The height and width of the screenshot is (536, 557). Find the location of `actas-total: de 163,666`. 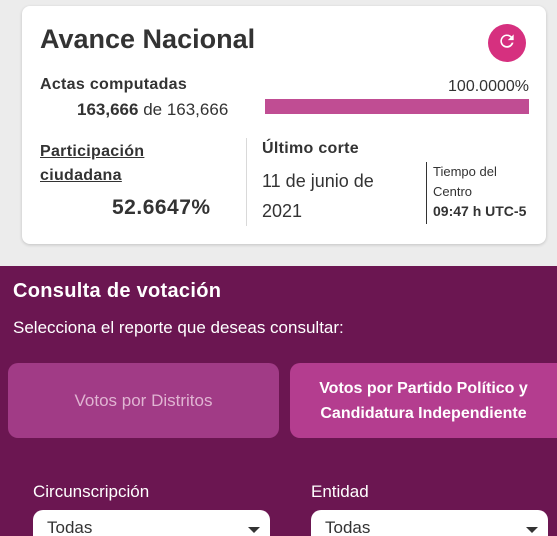

actas-total: de 163,666 is located at coordinates (186, 109).